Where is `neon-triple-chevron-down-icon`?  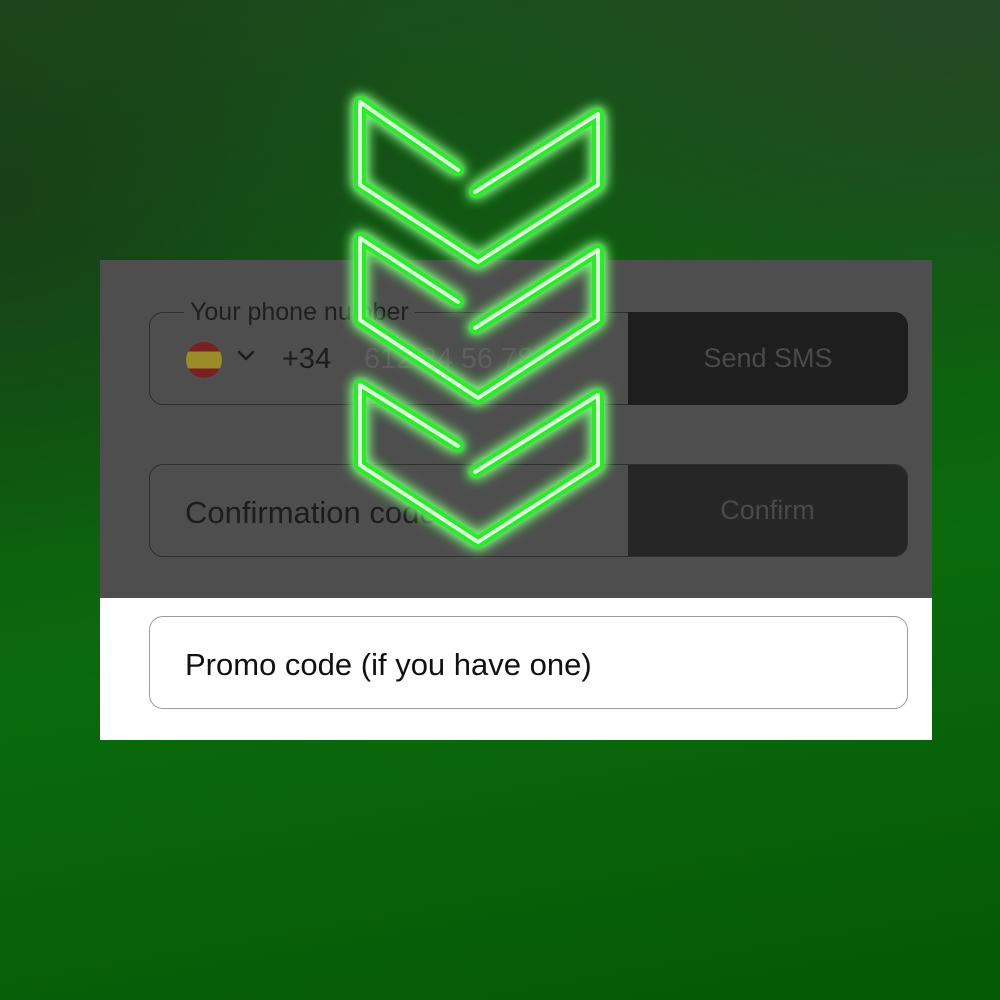
neon-triple-chevron-down-icon is located at coordinates (479, 322).